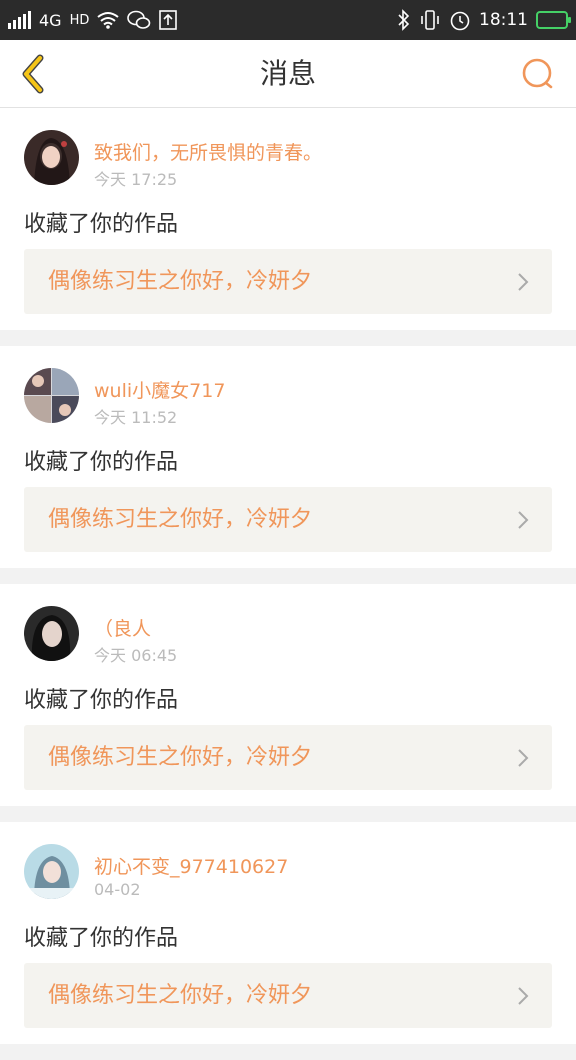 This screenshot has width=576, height=1060. What do you see at coordinates (430, 20) in the screenshot?
I see `vibrate-icon` at bounding box center [430, 20].